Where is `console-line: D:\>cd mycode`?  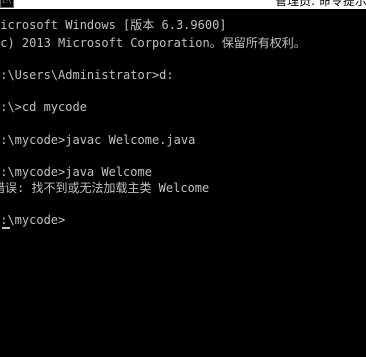 console-line: D:\>cd mycode is located at coordinates (43, 107).